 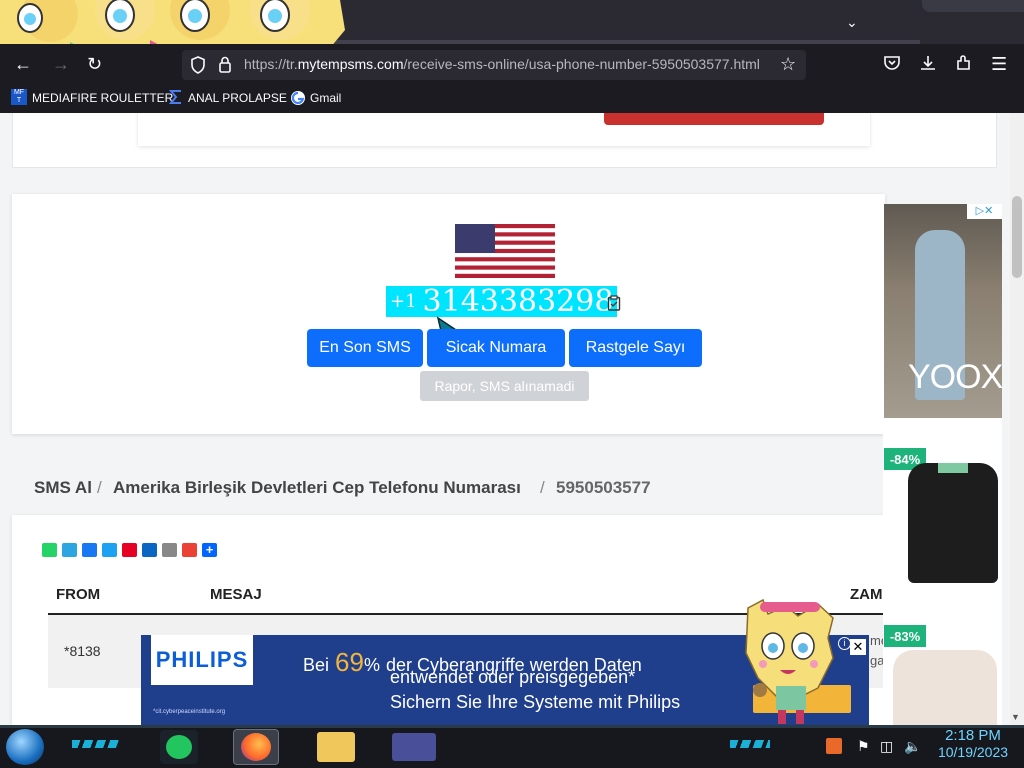 What do you see at coordinates (714, 119) in the screenshot?
I see `top-red-button` at bounding box center [714, 119].